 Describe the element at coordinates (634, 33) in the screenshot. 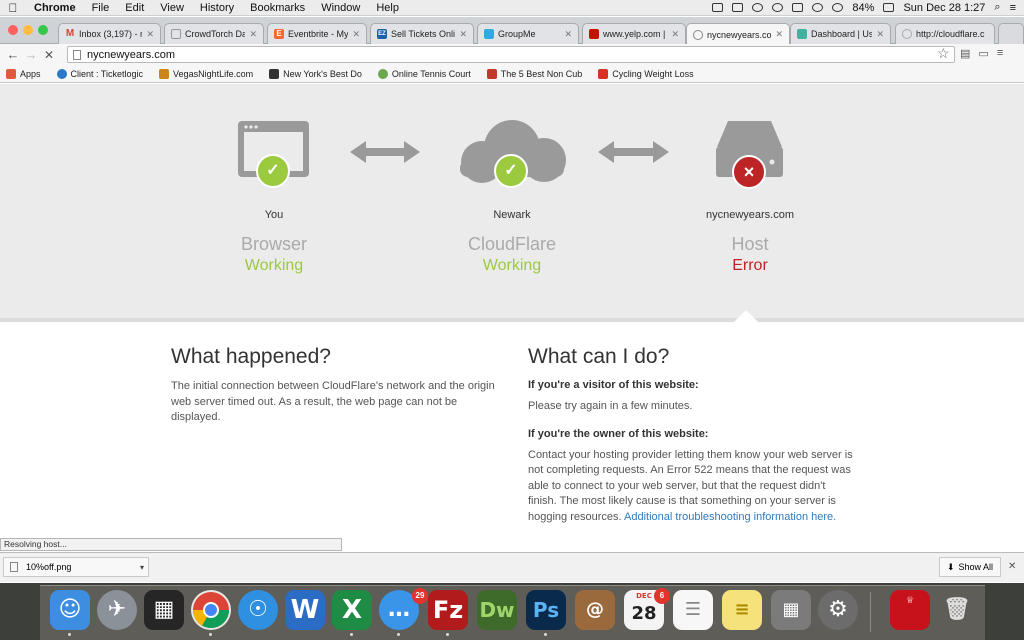

I see `tab-yelp: www.yelp.com | S ✕` at that location.